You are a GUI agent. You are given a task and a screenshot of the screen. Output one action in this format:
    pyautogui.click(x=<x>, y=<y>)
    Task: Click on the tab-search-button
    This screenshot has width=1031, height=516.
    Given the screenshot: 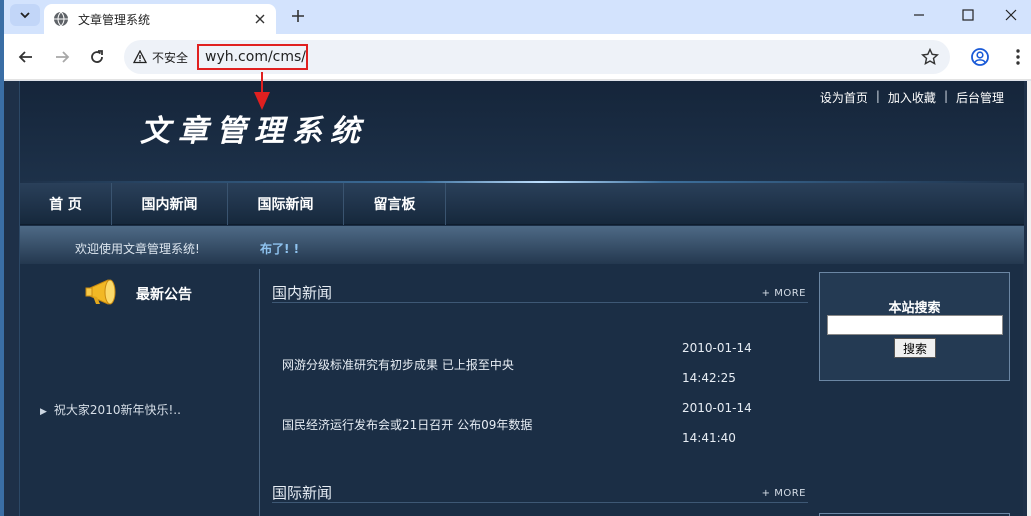 What is the action you would take?
    pyautogui.click(x=25, y=15)
    